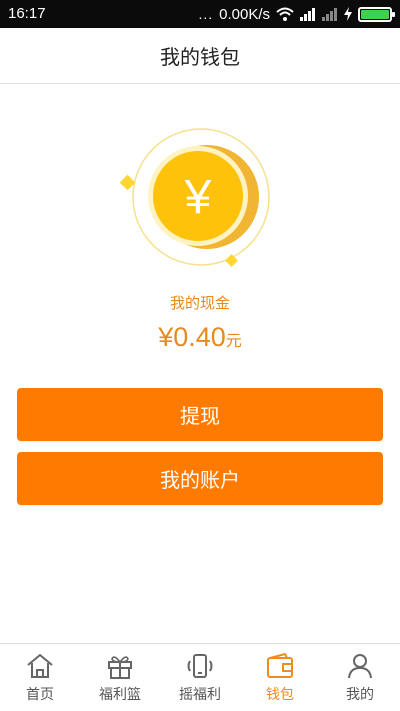  Describe the element at coordinates (200, 695) in the screenshot. I see `nav-label-shake: 摇福利` at that location.